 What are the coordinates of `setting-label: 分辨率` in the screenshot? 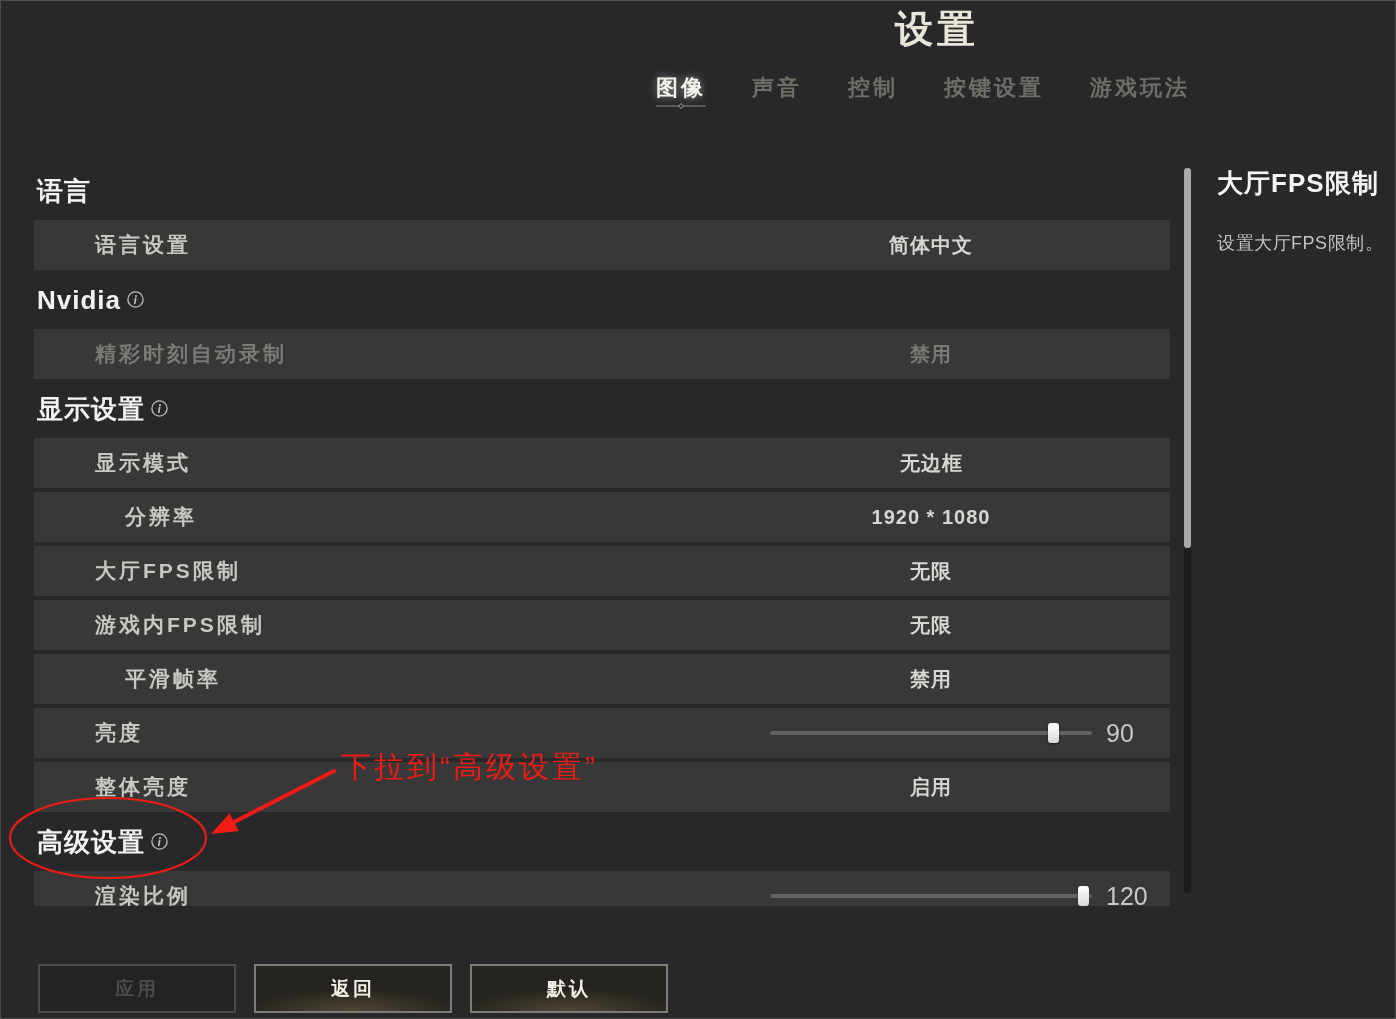 It's located at (161, 517).